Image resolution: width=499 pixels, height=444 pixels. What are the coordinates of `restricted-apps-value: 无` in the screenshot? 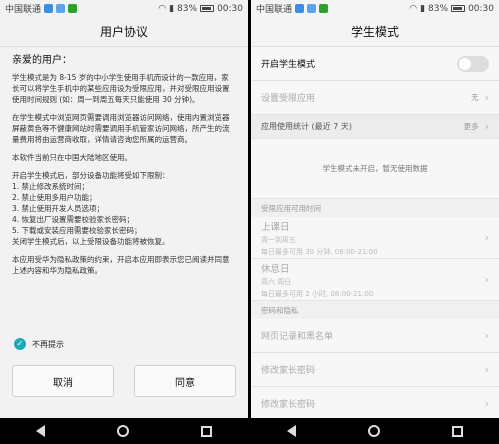 It's located at (475, 97).